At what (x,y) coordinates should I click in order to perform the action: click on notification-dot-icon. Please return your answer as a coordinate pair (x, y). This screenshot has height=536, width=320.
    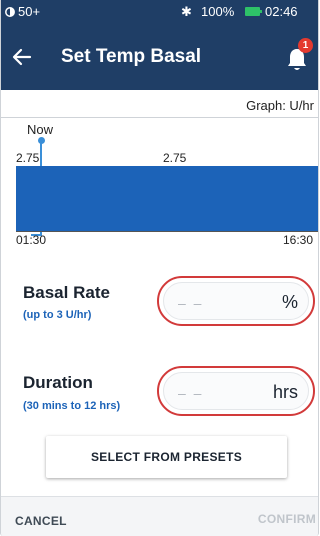
    Looking at the image, I should click on (10, 11).